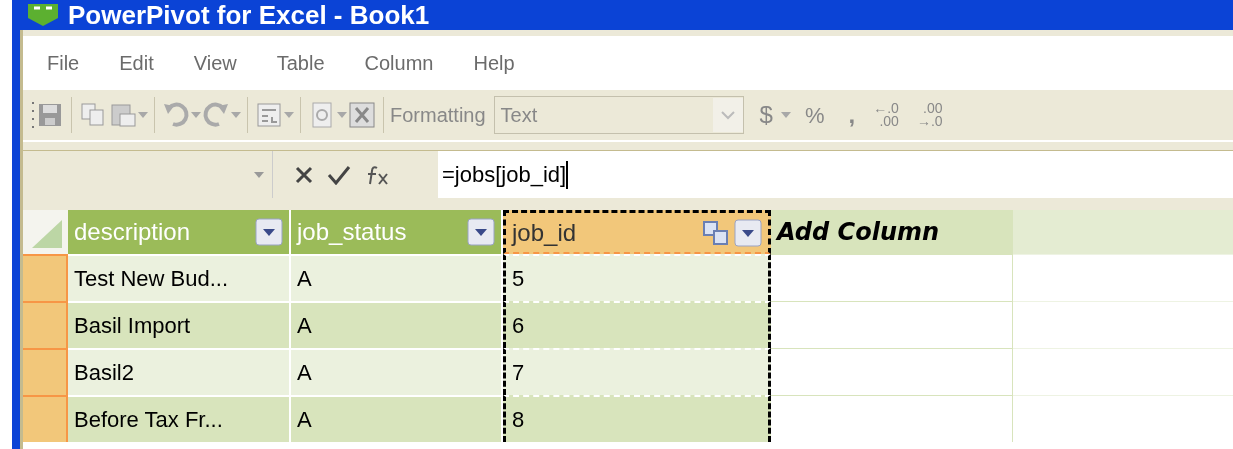 Image resolution: width=1233 pixels, height=449 pixels. Describe the element at coordinates (378, 174) in the screenshot. I see `function-icon` at that location.